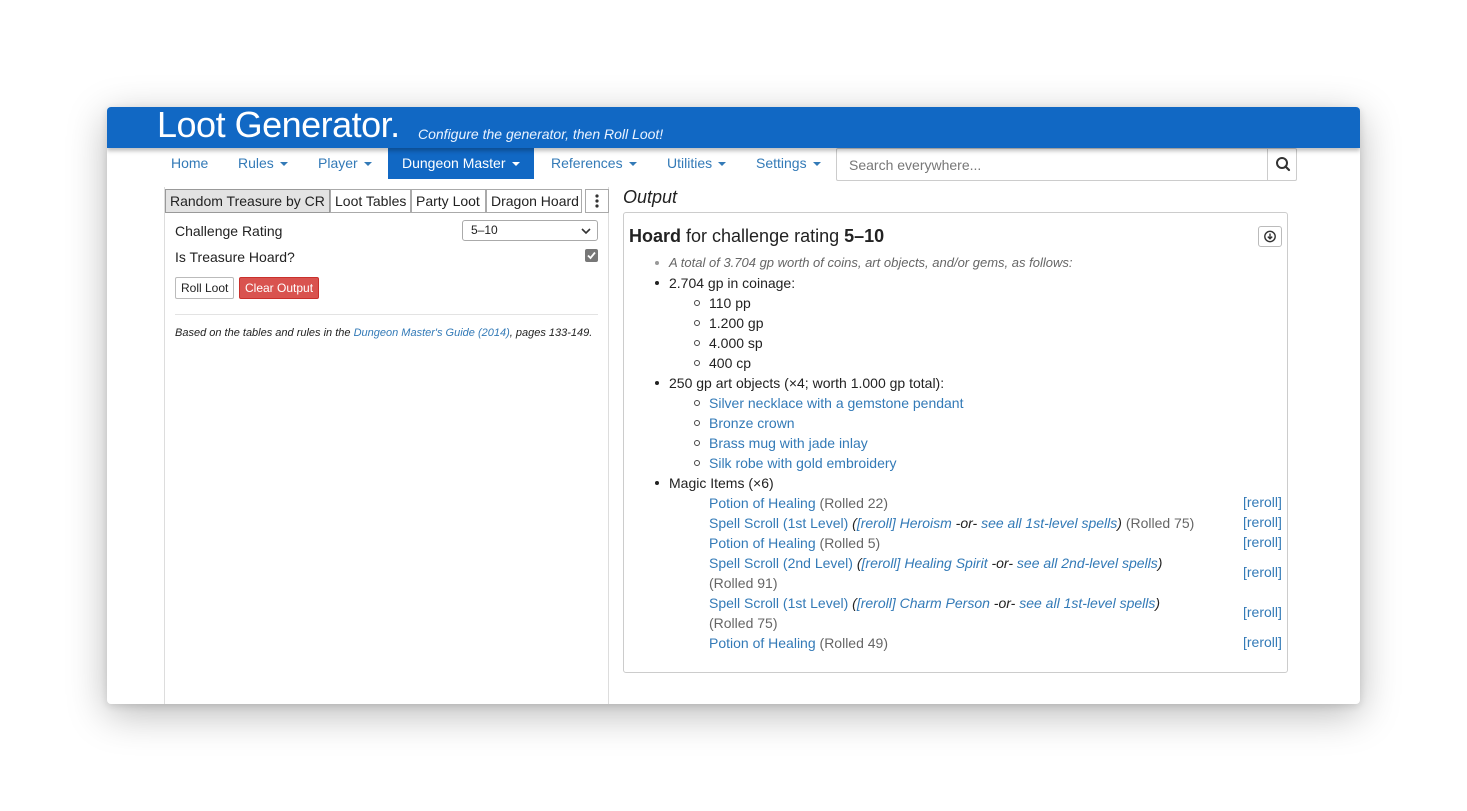 The width and height of the screenshot is (1467, 811). What do you see at coordinates (650, 197) in the screenshot?
I see `output-heading: Output` at bounding box center [650, 197].